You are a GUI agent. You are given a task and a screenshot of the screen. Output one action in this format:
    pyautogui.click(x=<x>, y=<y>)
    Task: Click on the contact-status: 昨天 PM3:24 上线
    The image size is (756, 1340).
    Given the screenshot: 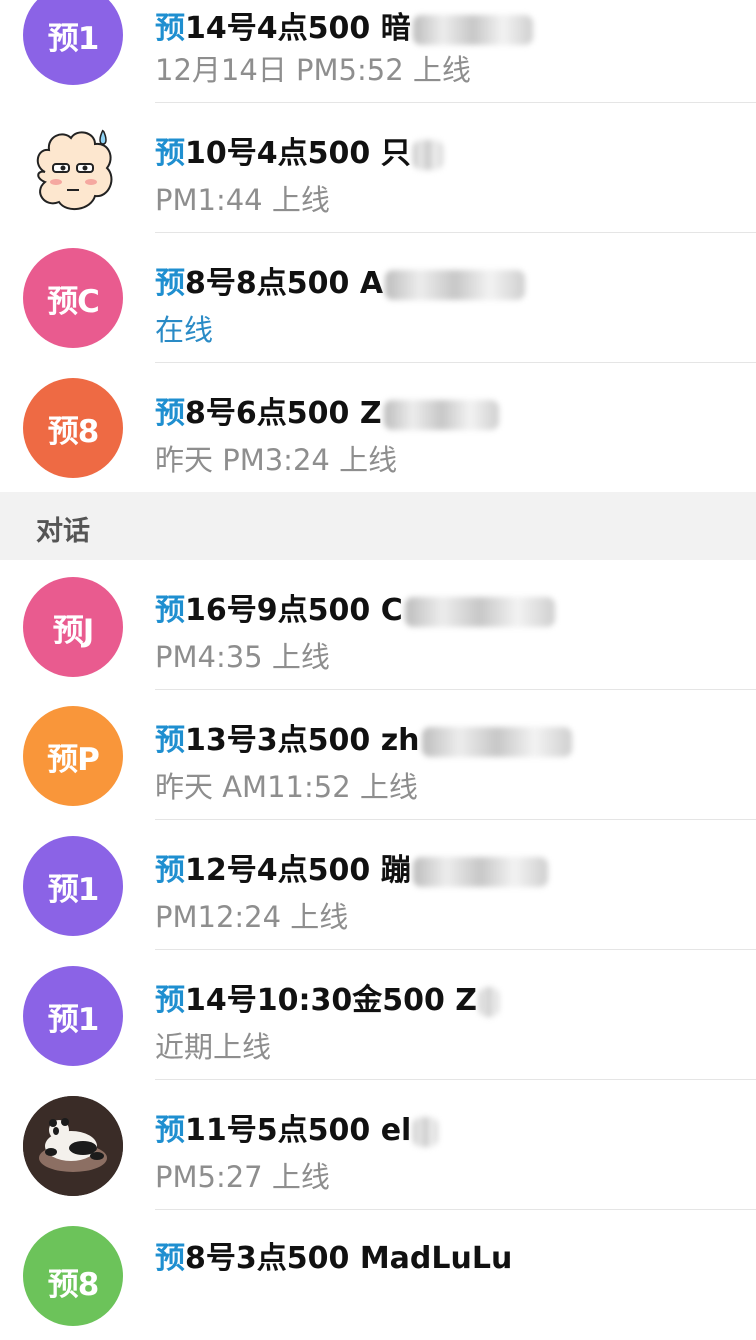 What is the action you would take?
    pyautogui.click(x=276, y=460)
    